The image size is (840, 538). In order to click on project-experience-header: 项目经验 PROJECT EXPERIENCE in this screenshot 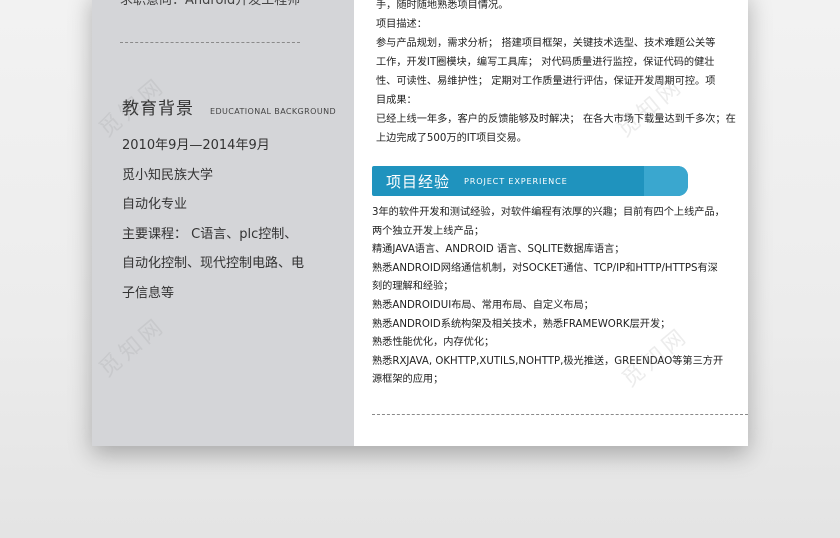, I will do `click(530, 181)`.